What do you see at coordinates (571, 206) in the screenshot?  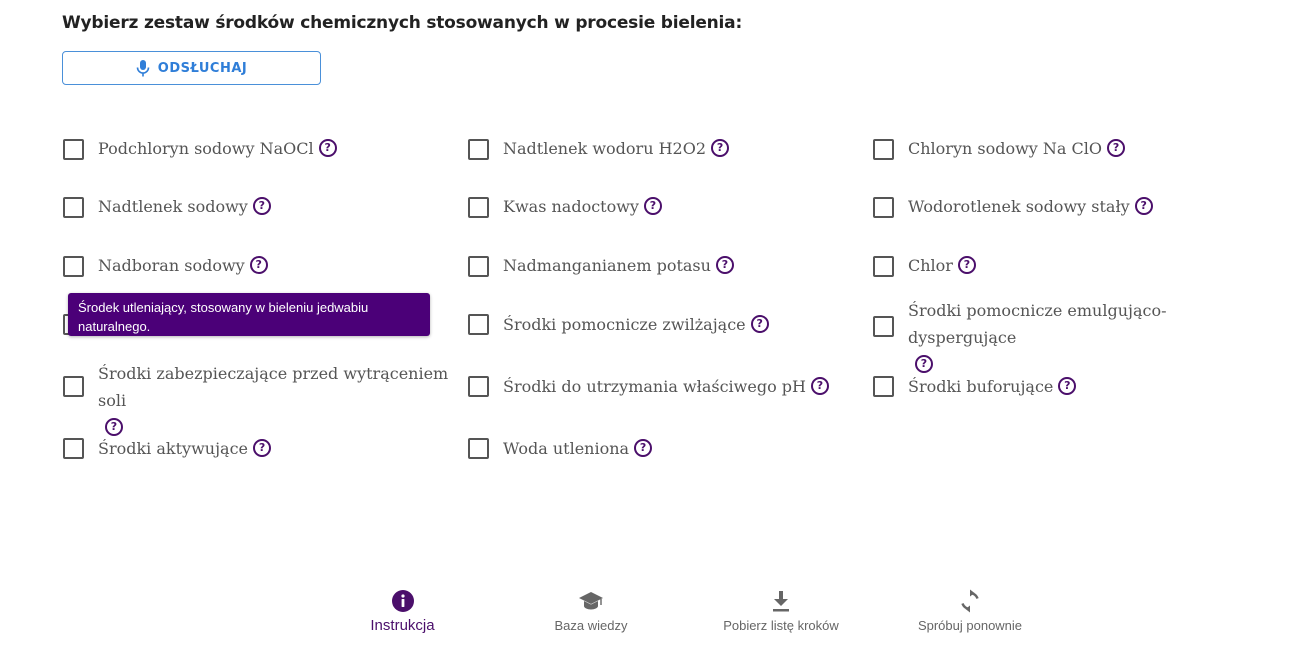 I see `option-label: Kwas nadoctowy` at bounding box center [571, 206].